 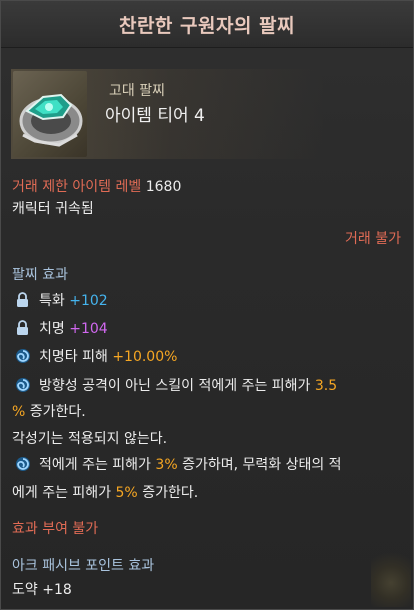 I want to click on enemy-dmg-suffix: 증가하며, 무력화 상태의 적, so click(x=262, y=465).